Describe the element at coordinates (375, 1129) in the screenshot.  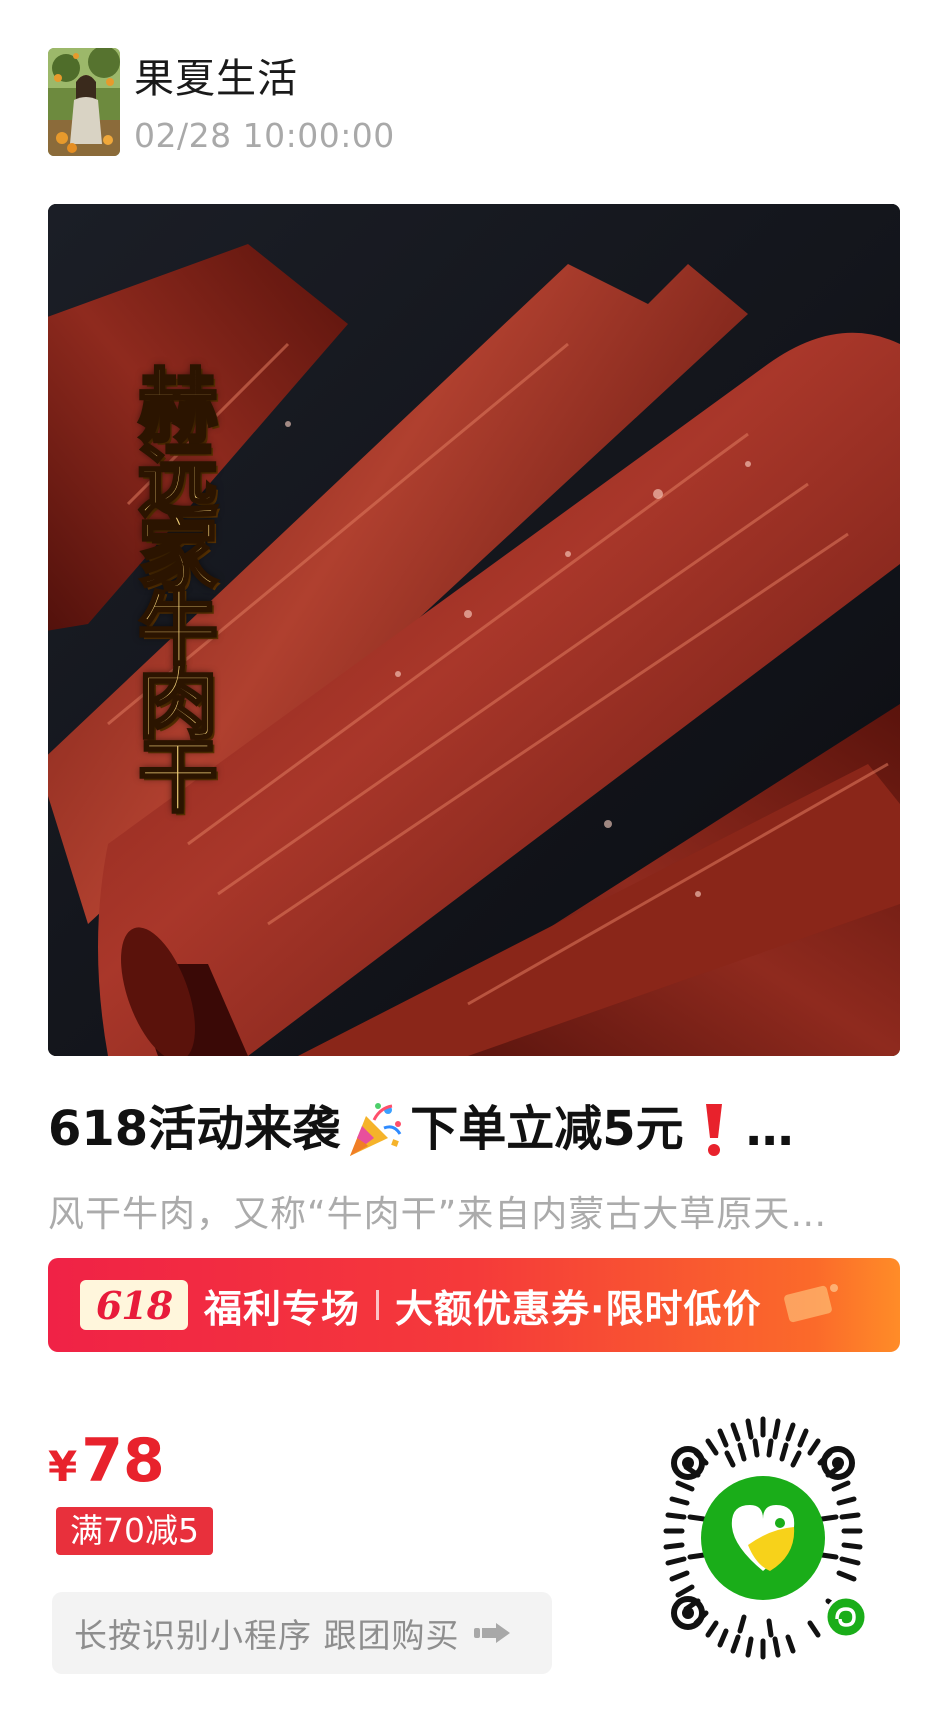
I see `party-popper-icon` at that location.